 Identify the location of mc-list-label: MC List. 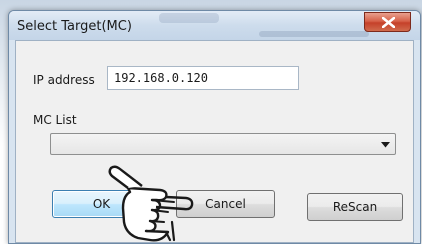
(55, 120).